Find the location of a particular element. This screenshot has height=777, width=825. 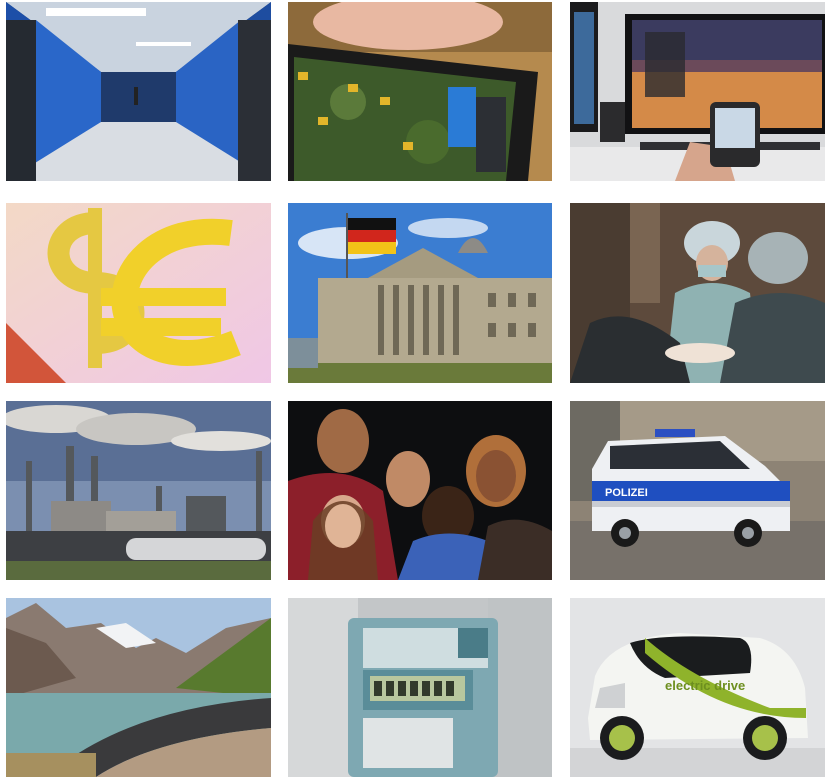

refinery-photo is located at coordinates (138, 490).